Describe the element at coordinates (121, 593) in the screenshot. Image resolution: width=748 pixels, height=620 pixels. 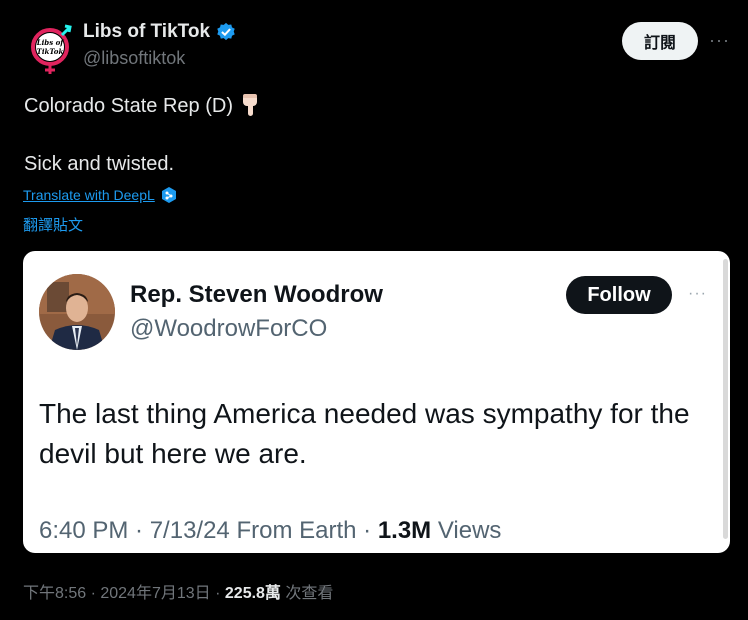
I see `post-time: 下午8:56 · 2024年7月13日 ·` at that location.